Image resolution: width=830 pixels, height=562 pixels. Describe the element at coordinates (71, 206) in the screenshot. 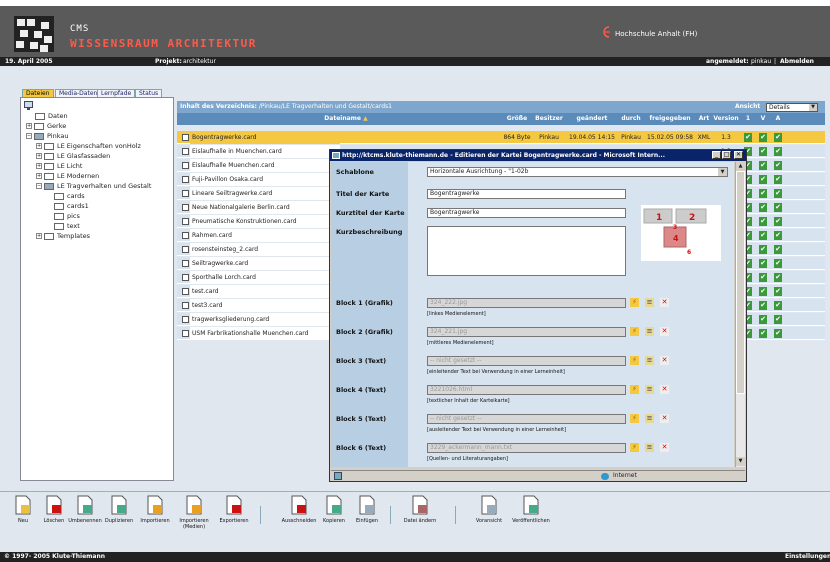

I see `tree-node: cards1` at that location.